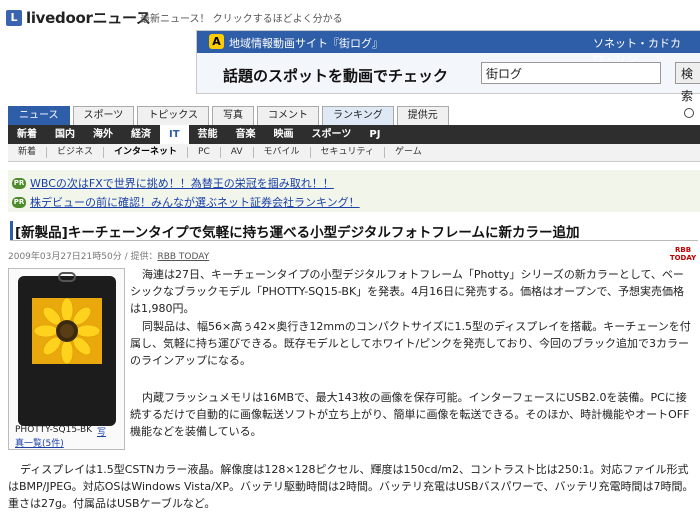 The image size is (700, 524). What do you see at coordinates (348, 152) in the screenshot?
I see `subcategory-item: セキュリティ` at bounding box center [348, 152].